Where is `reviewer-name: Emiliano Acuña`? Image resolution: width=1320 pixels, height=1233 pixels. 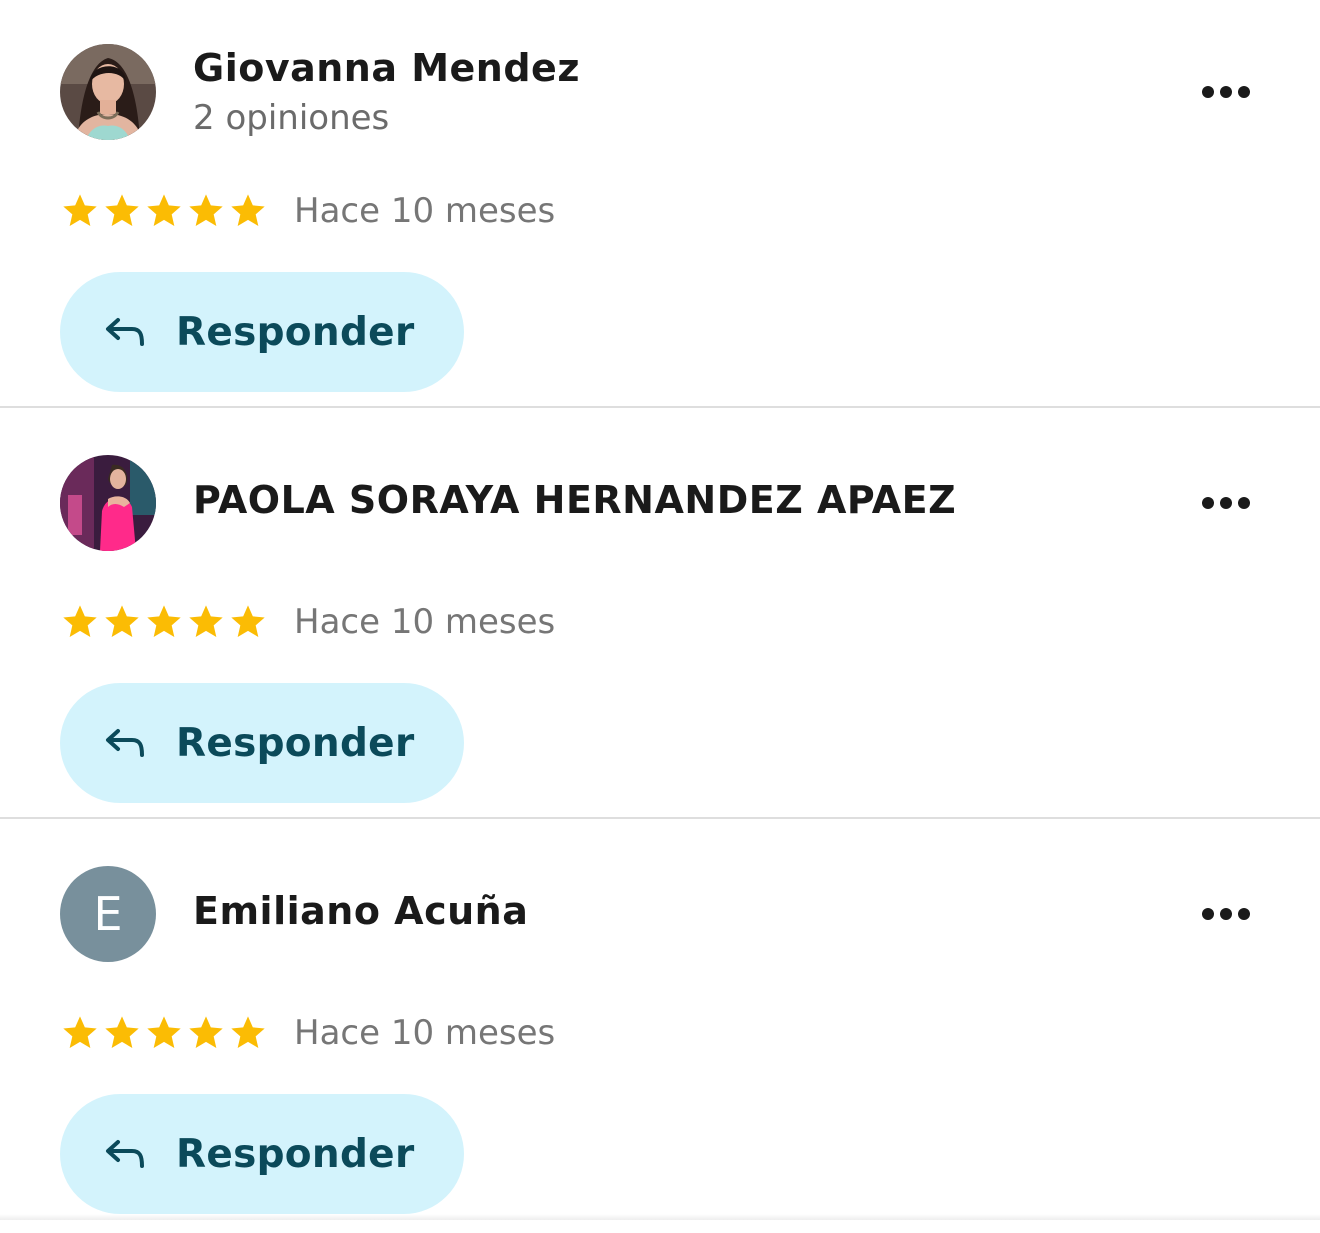 reviewer-name: Emiliano Acuña is located at coordinates (360, 911).